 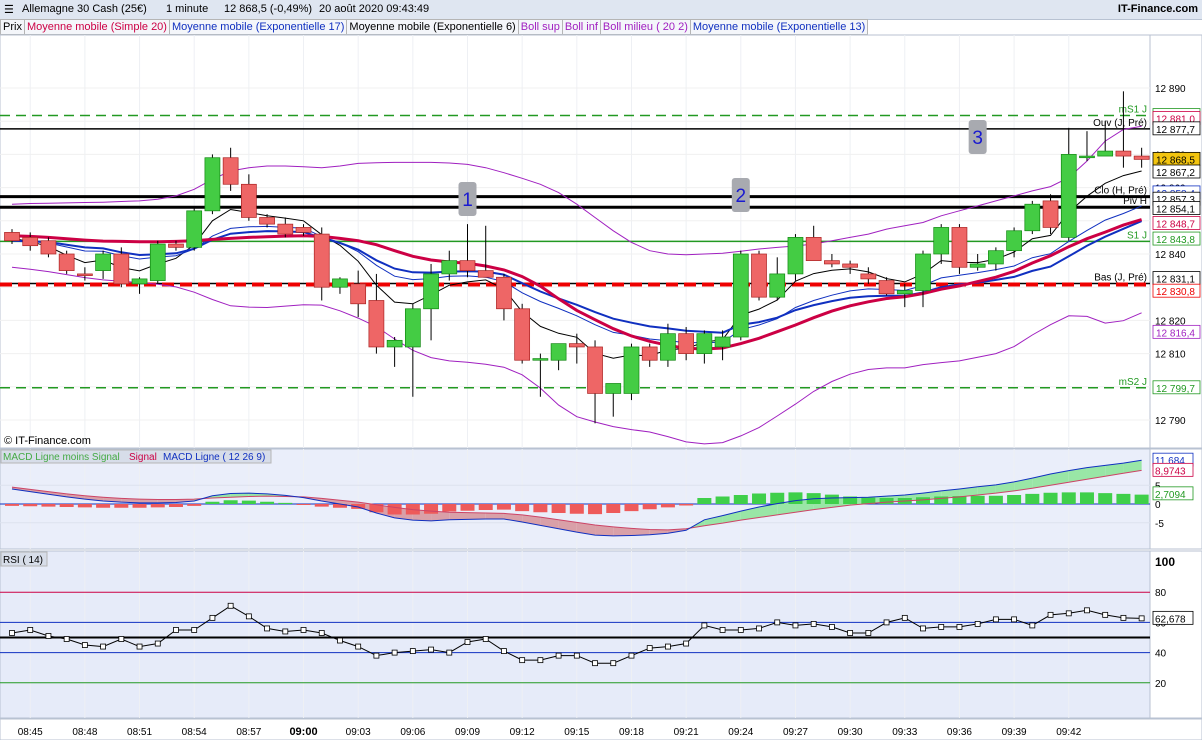 I want to click on price-tick-label: 12 810, so click(x=1170, y=355).